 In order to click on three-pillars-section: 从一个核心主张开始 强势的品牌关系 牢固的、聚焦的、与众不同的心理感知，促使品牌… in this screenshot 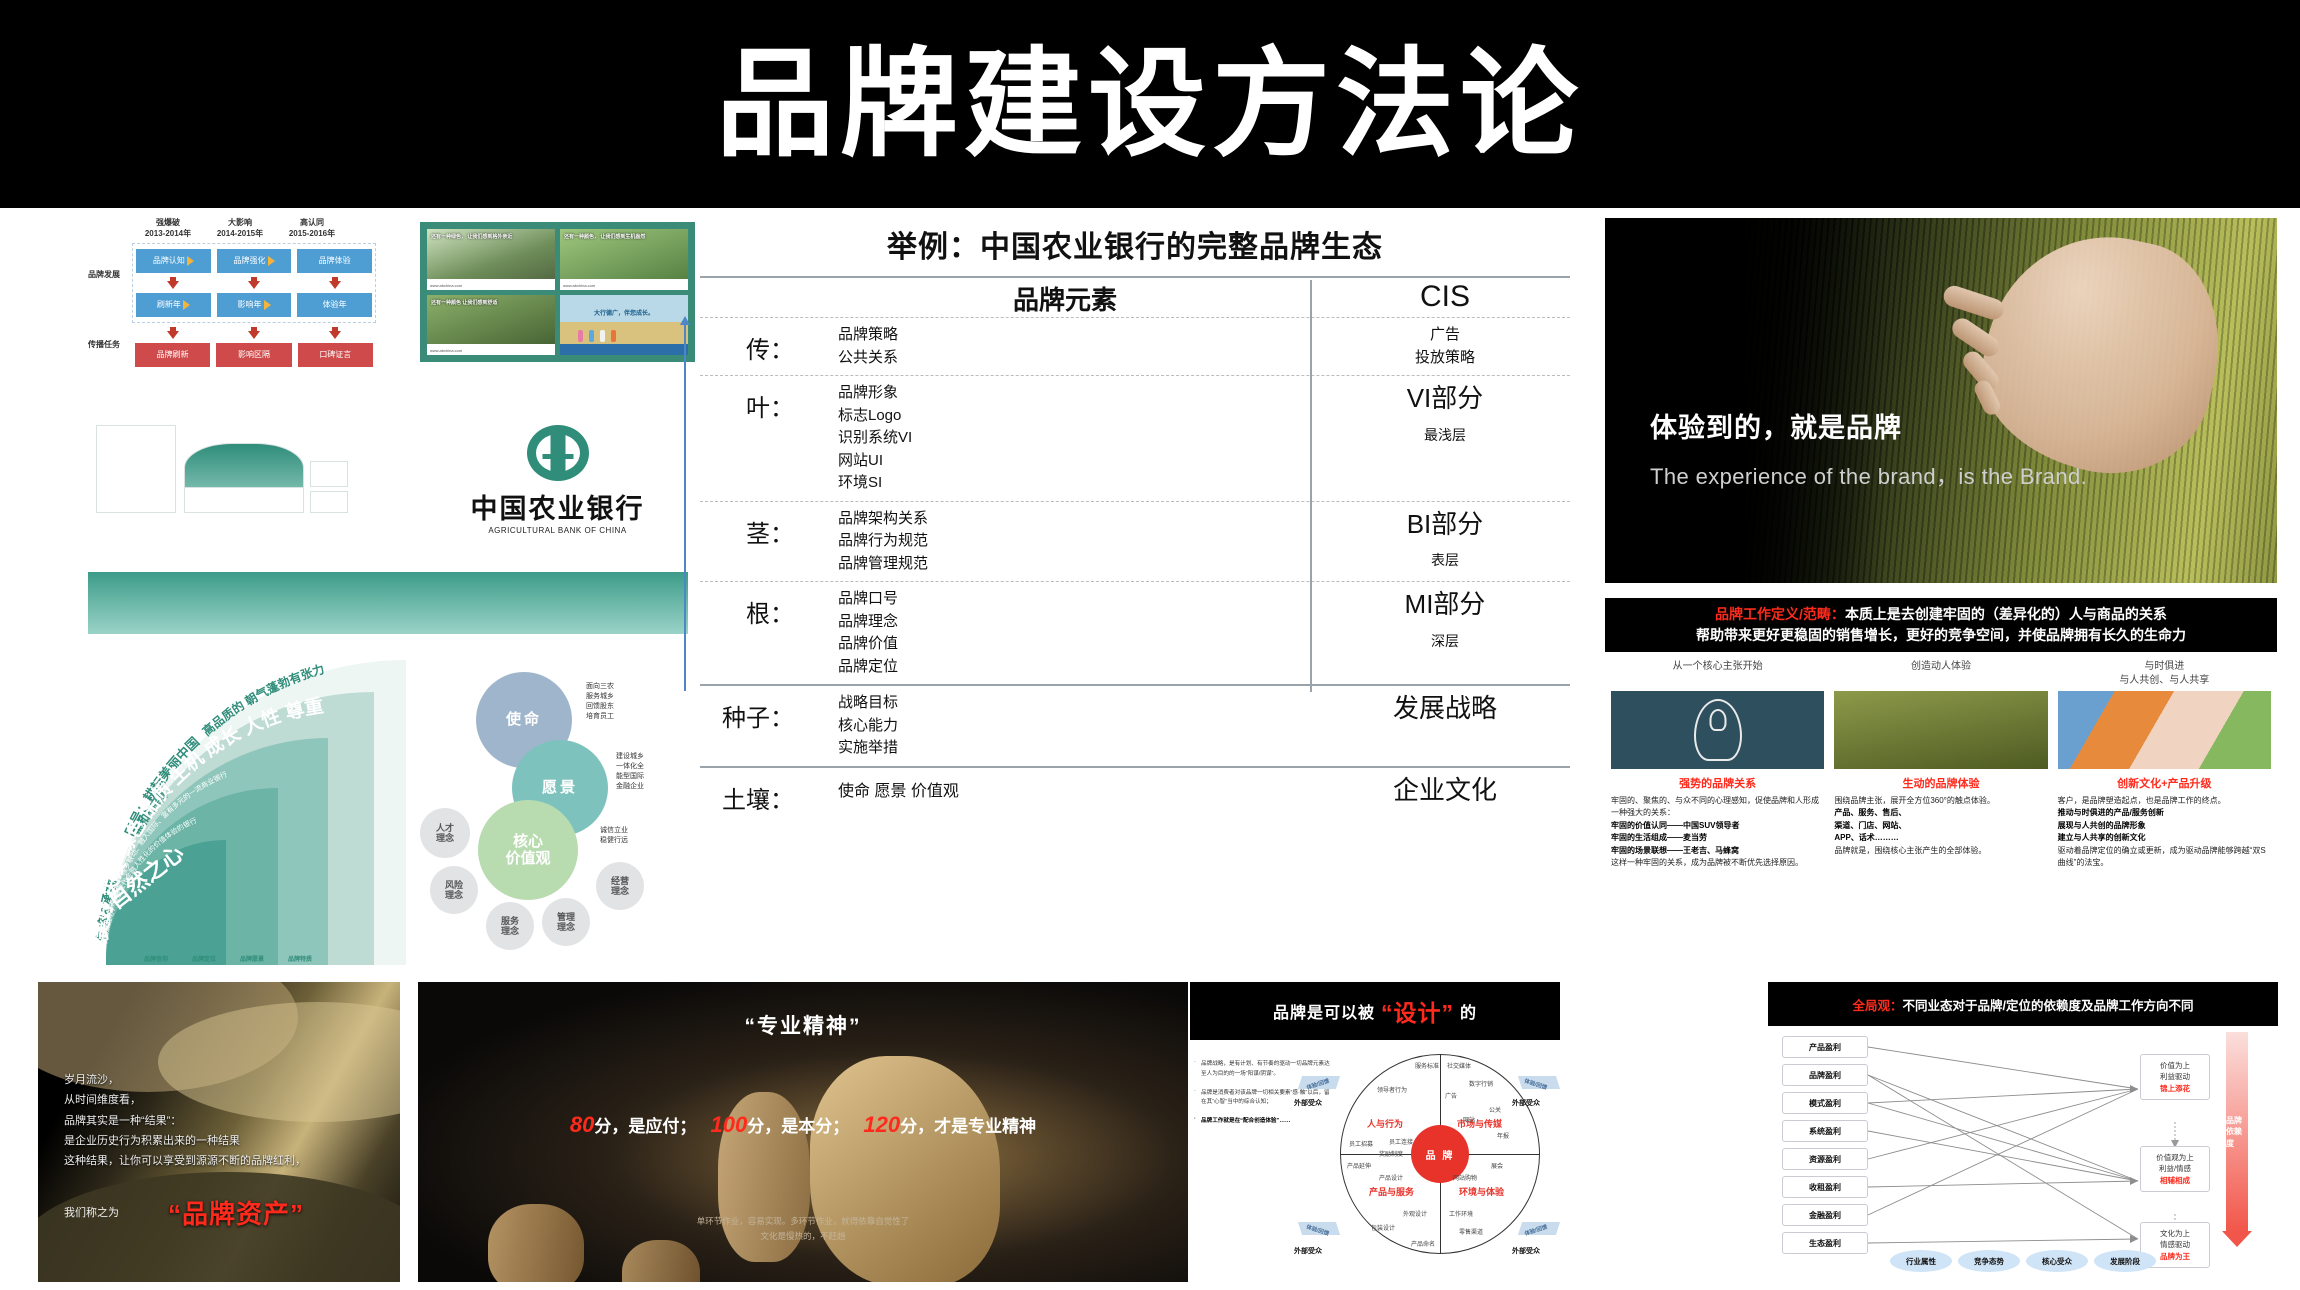, I will do `click(1941, 810)`.